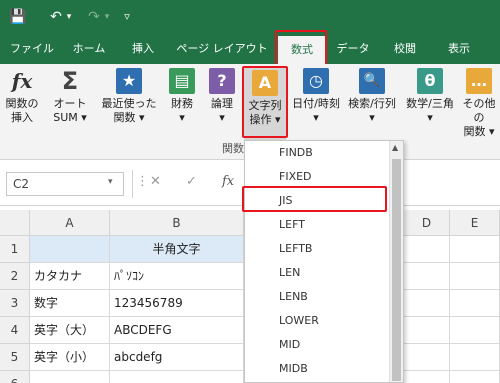  Describe the element at coordinates (129, 103) in the screenshot. I see `recently-used-label: 最近使った` at that location.